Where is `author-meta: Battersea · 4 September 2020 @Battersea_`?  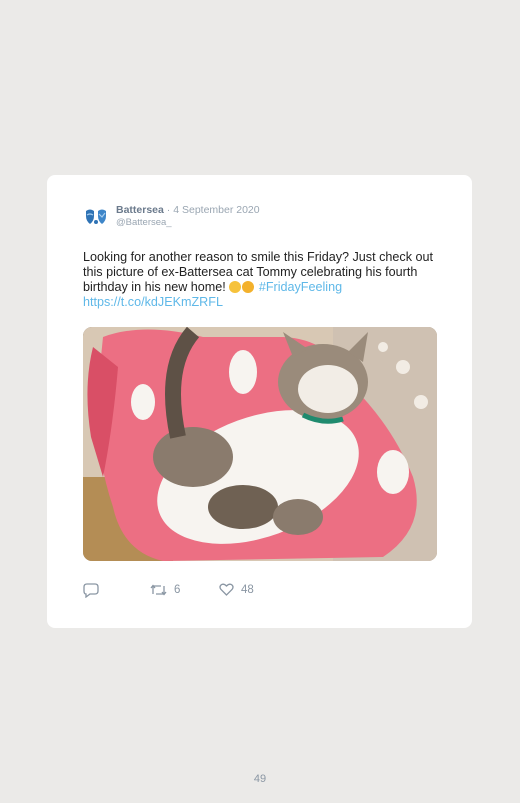
author-meta: Battersea · 4 September 2020 @Battersea_ is located at coordinates (188, 216).